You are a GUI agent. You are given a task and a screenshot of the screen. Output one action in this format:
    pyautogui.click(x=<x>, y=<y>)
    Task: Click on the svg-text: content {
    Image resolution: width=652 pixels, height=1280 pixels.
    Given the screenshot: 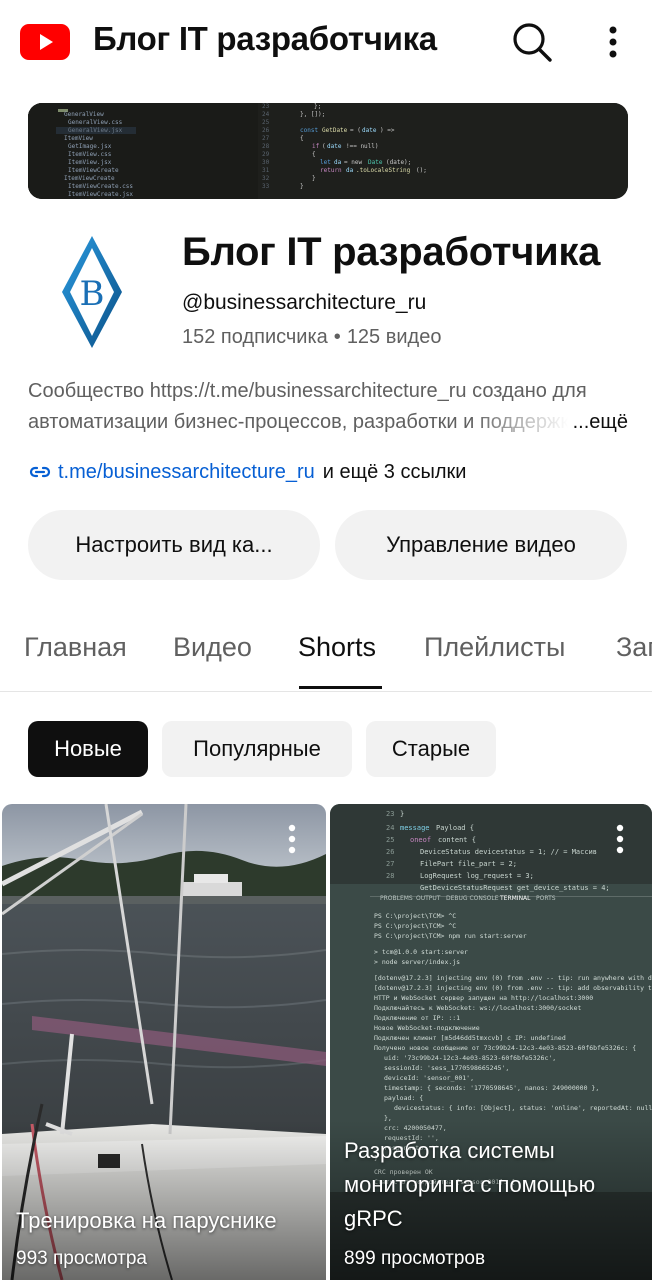 What is the action you would take?
    pyautogui.click(x=457, y=840)
    